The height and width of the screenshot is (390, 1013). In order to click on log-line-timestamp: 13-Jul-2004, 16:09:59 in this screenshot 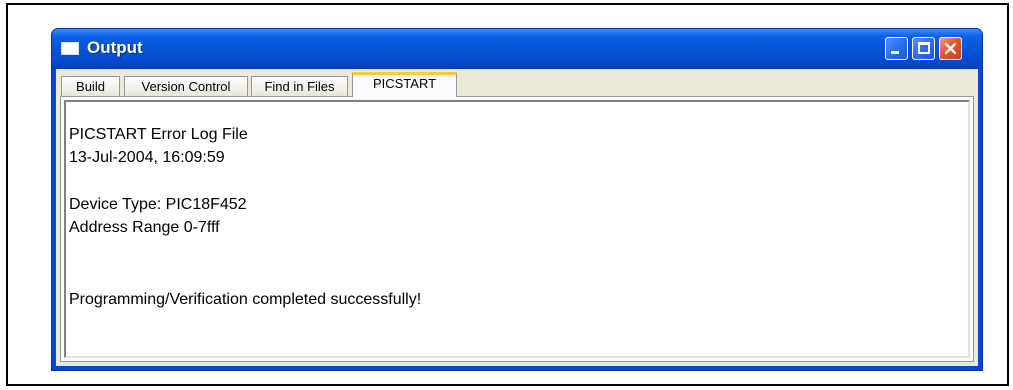, I will do `click(147, 157)`.